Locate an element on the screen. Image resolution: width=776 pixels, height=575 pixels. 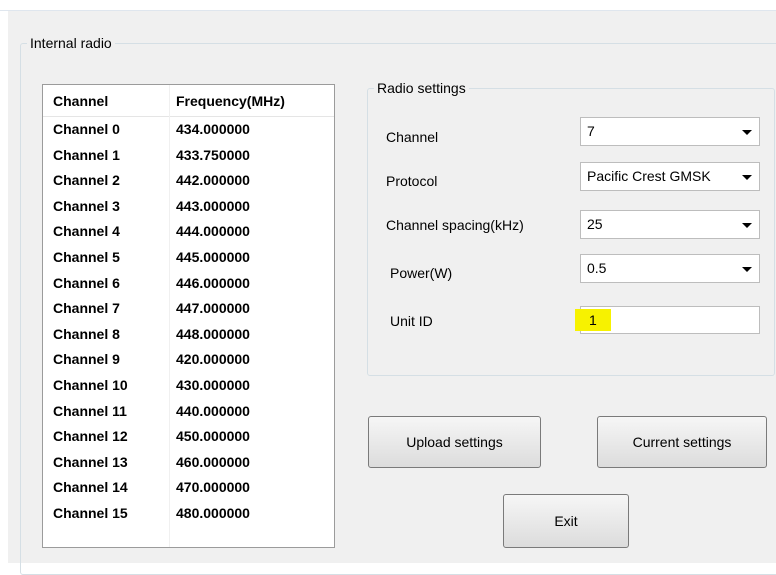
table-row: Channel 4 444.000000 is located at coordinates (188, 230).